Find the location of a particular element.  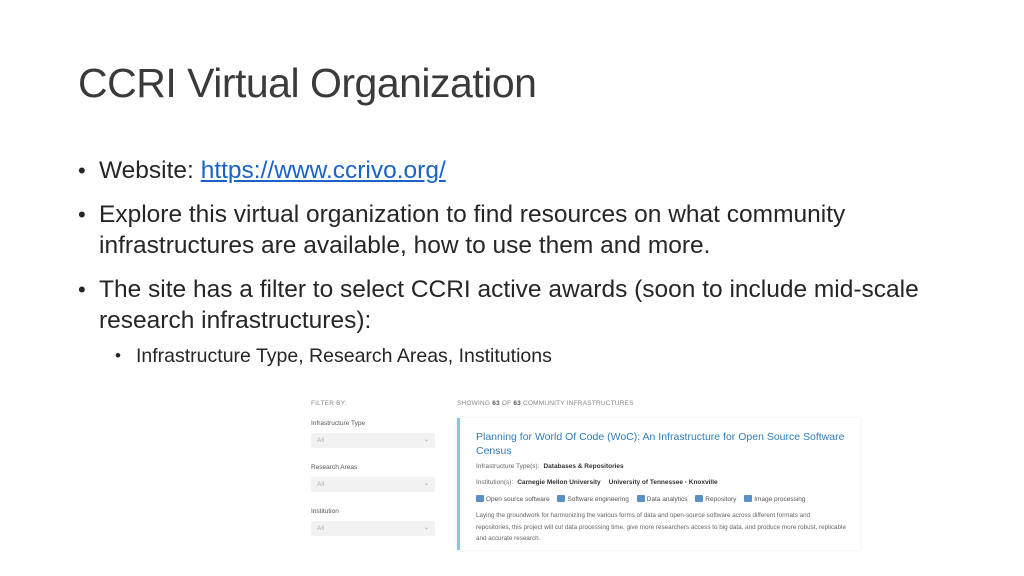

filter-select-infrastructure-type: All ⌄ is located at coordinates (373, 440).